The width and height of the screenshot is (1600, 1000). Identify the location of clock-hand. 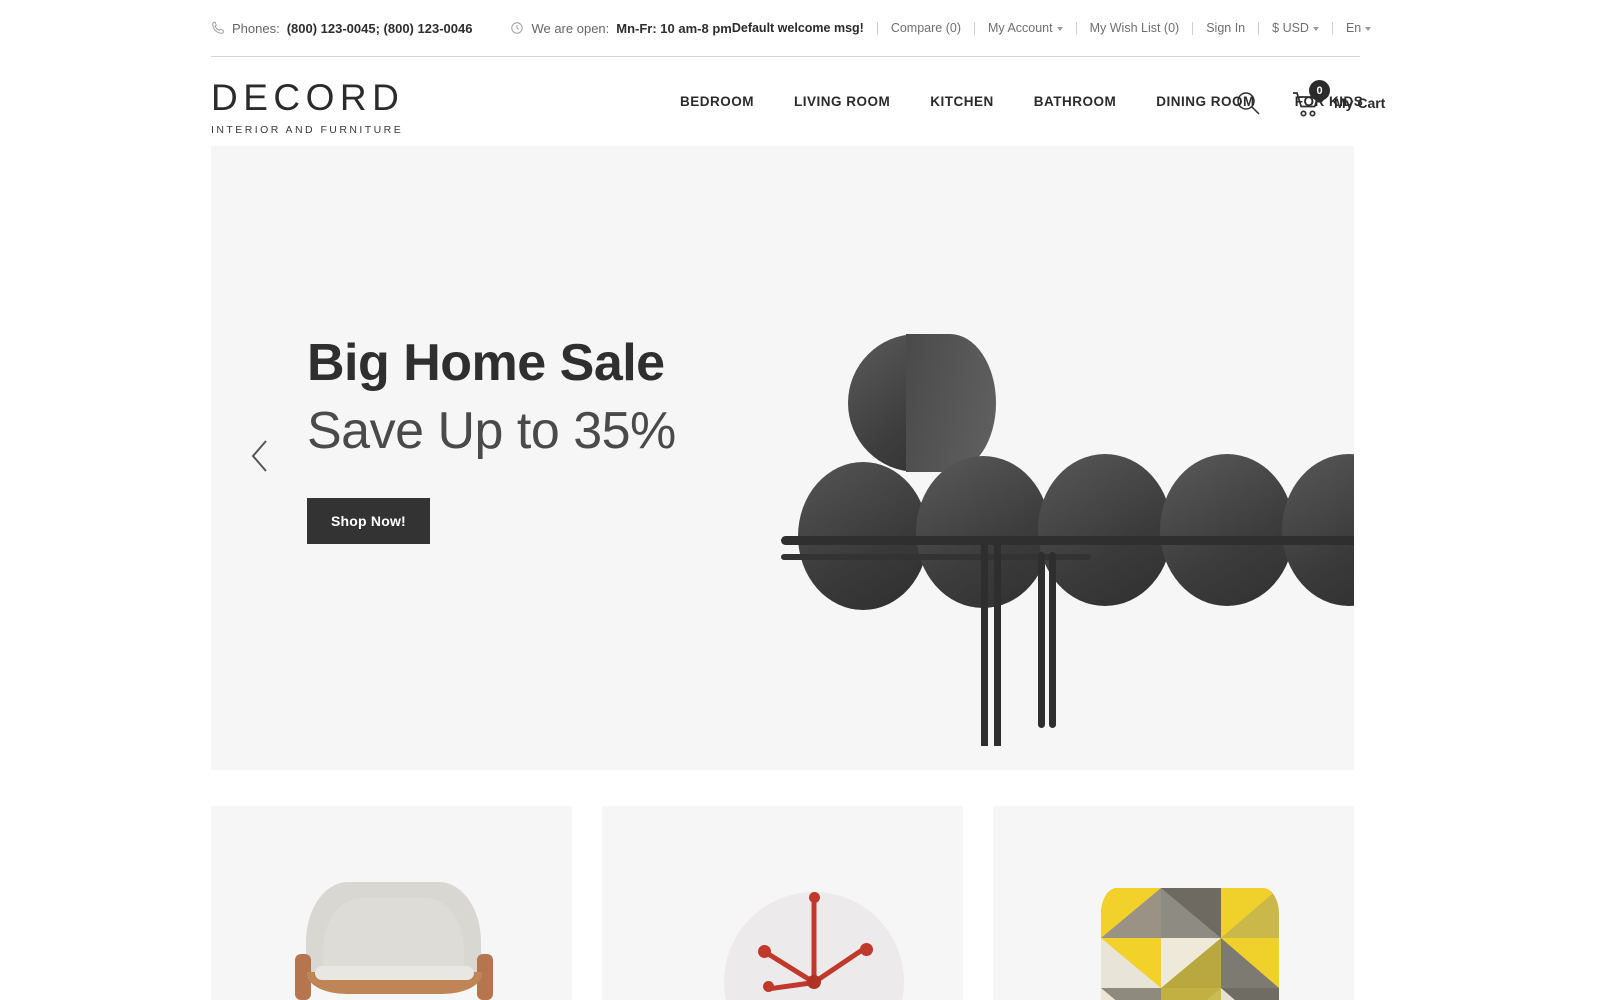
(814, 940).